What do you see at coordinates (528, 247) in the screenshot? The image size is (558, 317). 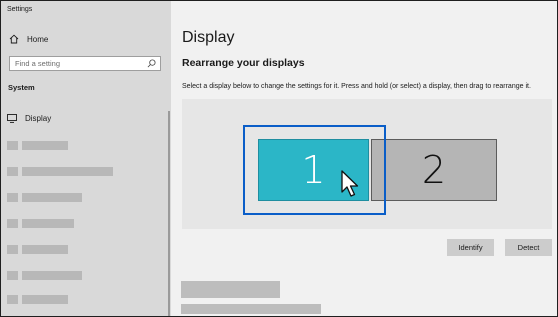 I see `detect-button: Detect` at bounding box center [528, 247].